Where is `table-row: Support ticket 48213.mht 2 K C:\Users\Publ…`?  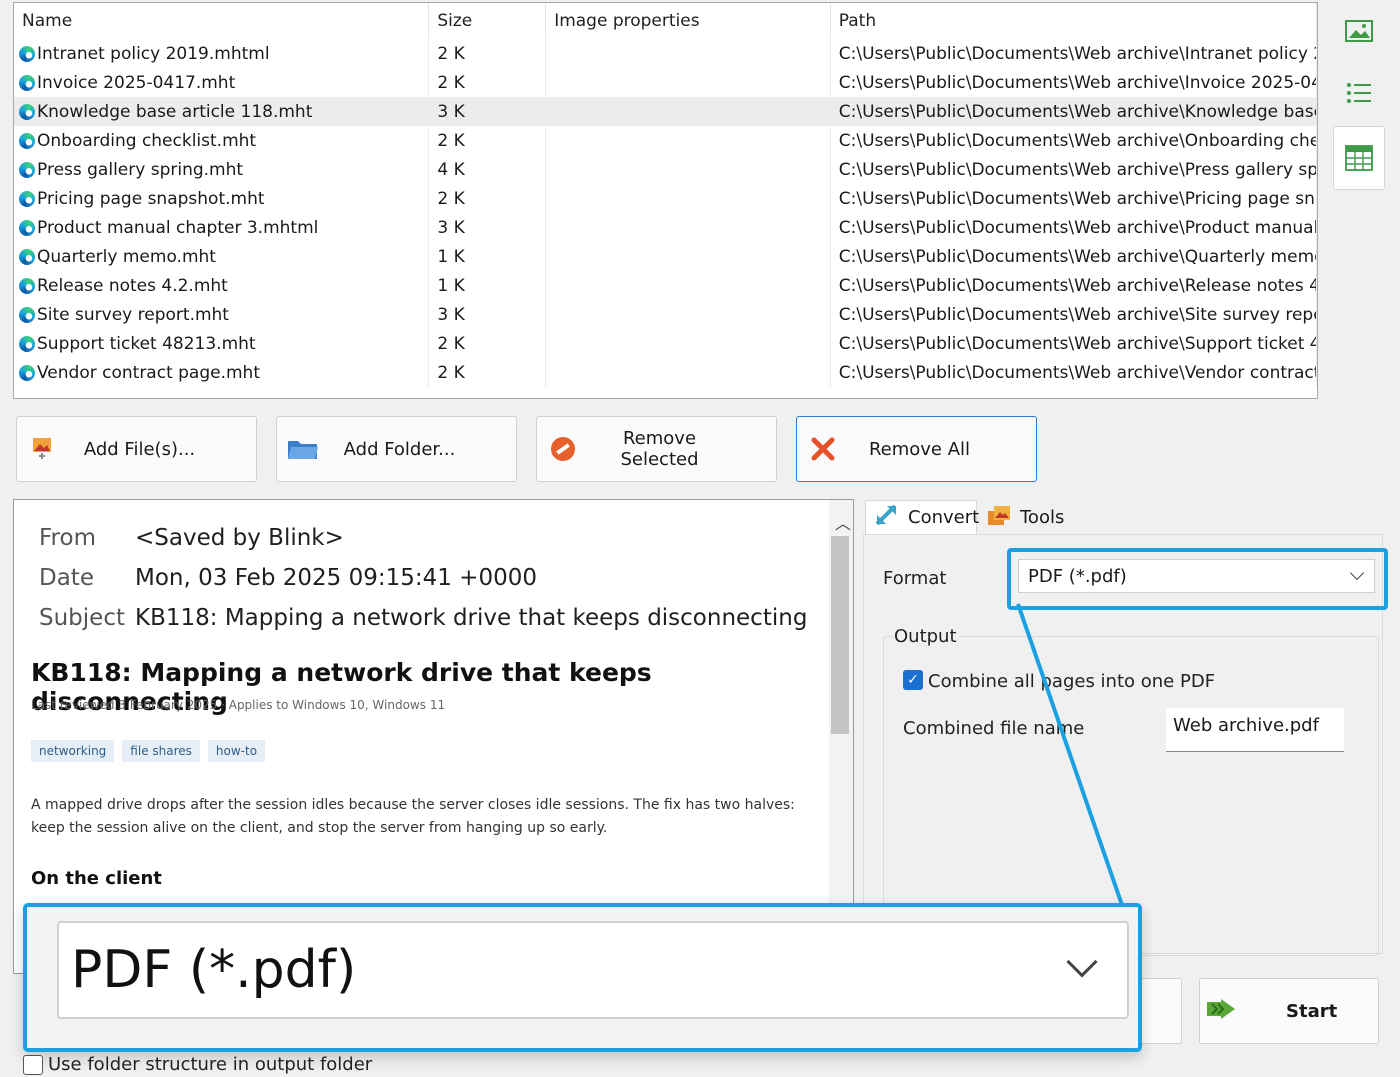 table-row: Support ticket 48213.mht 2 K C:\Users\Publ… is located at coordinates (665, 343).